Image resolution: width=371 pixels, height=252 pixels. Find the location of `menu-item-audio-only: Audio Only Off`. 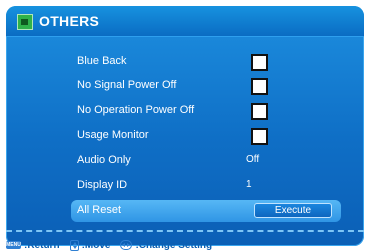

menu-item-audio-only: Audio Only Off is located at coordinates (206, 161).